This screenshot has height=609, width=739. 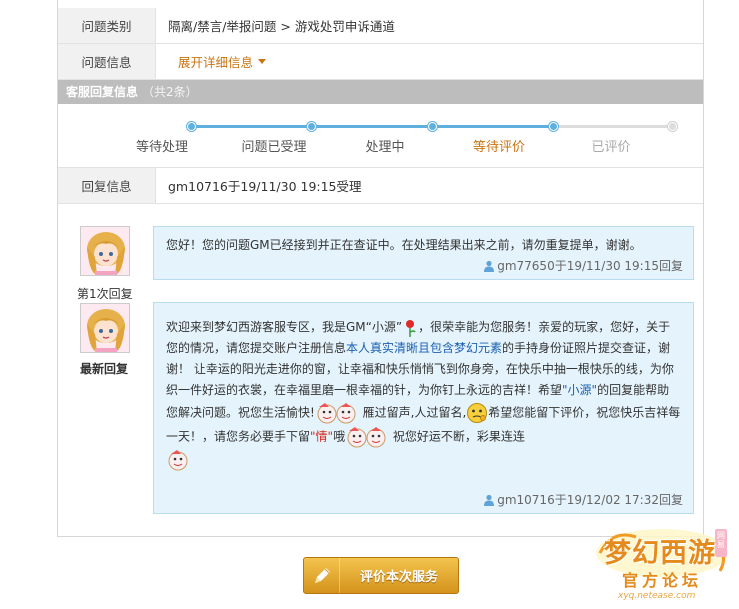 I want to click on smiling-face-icon, so click(x=178, y=460).